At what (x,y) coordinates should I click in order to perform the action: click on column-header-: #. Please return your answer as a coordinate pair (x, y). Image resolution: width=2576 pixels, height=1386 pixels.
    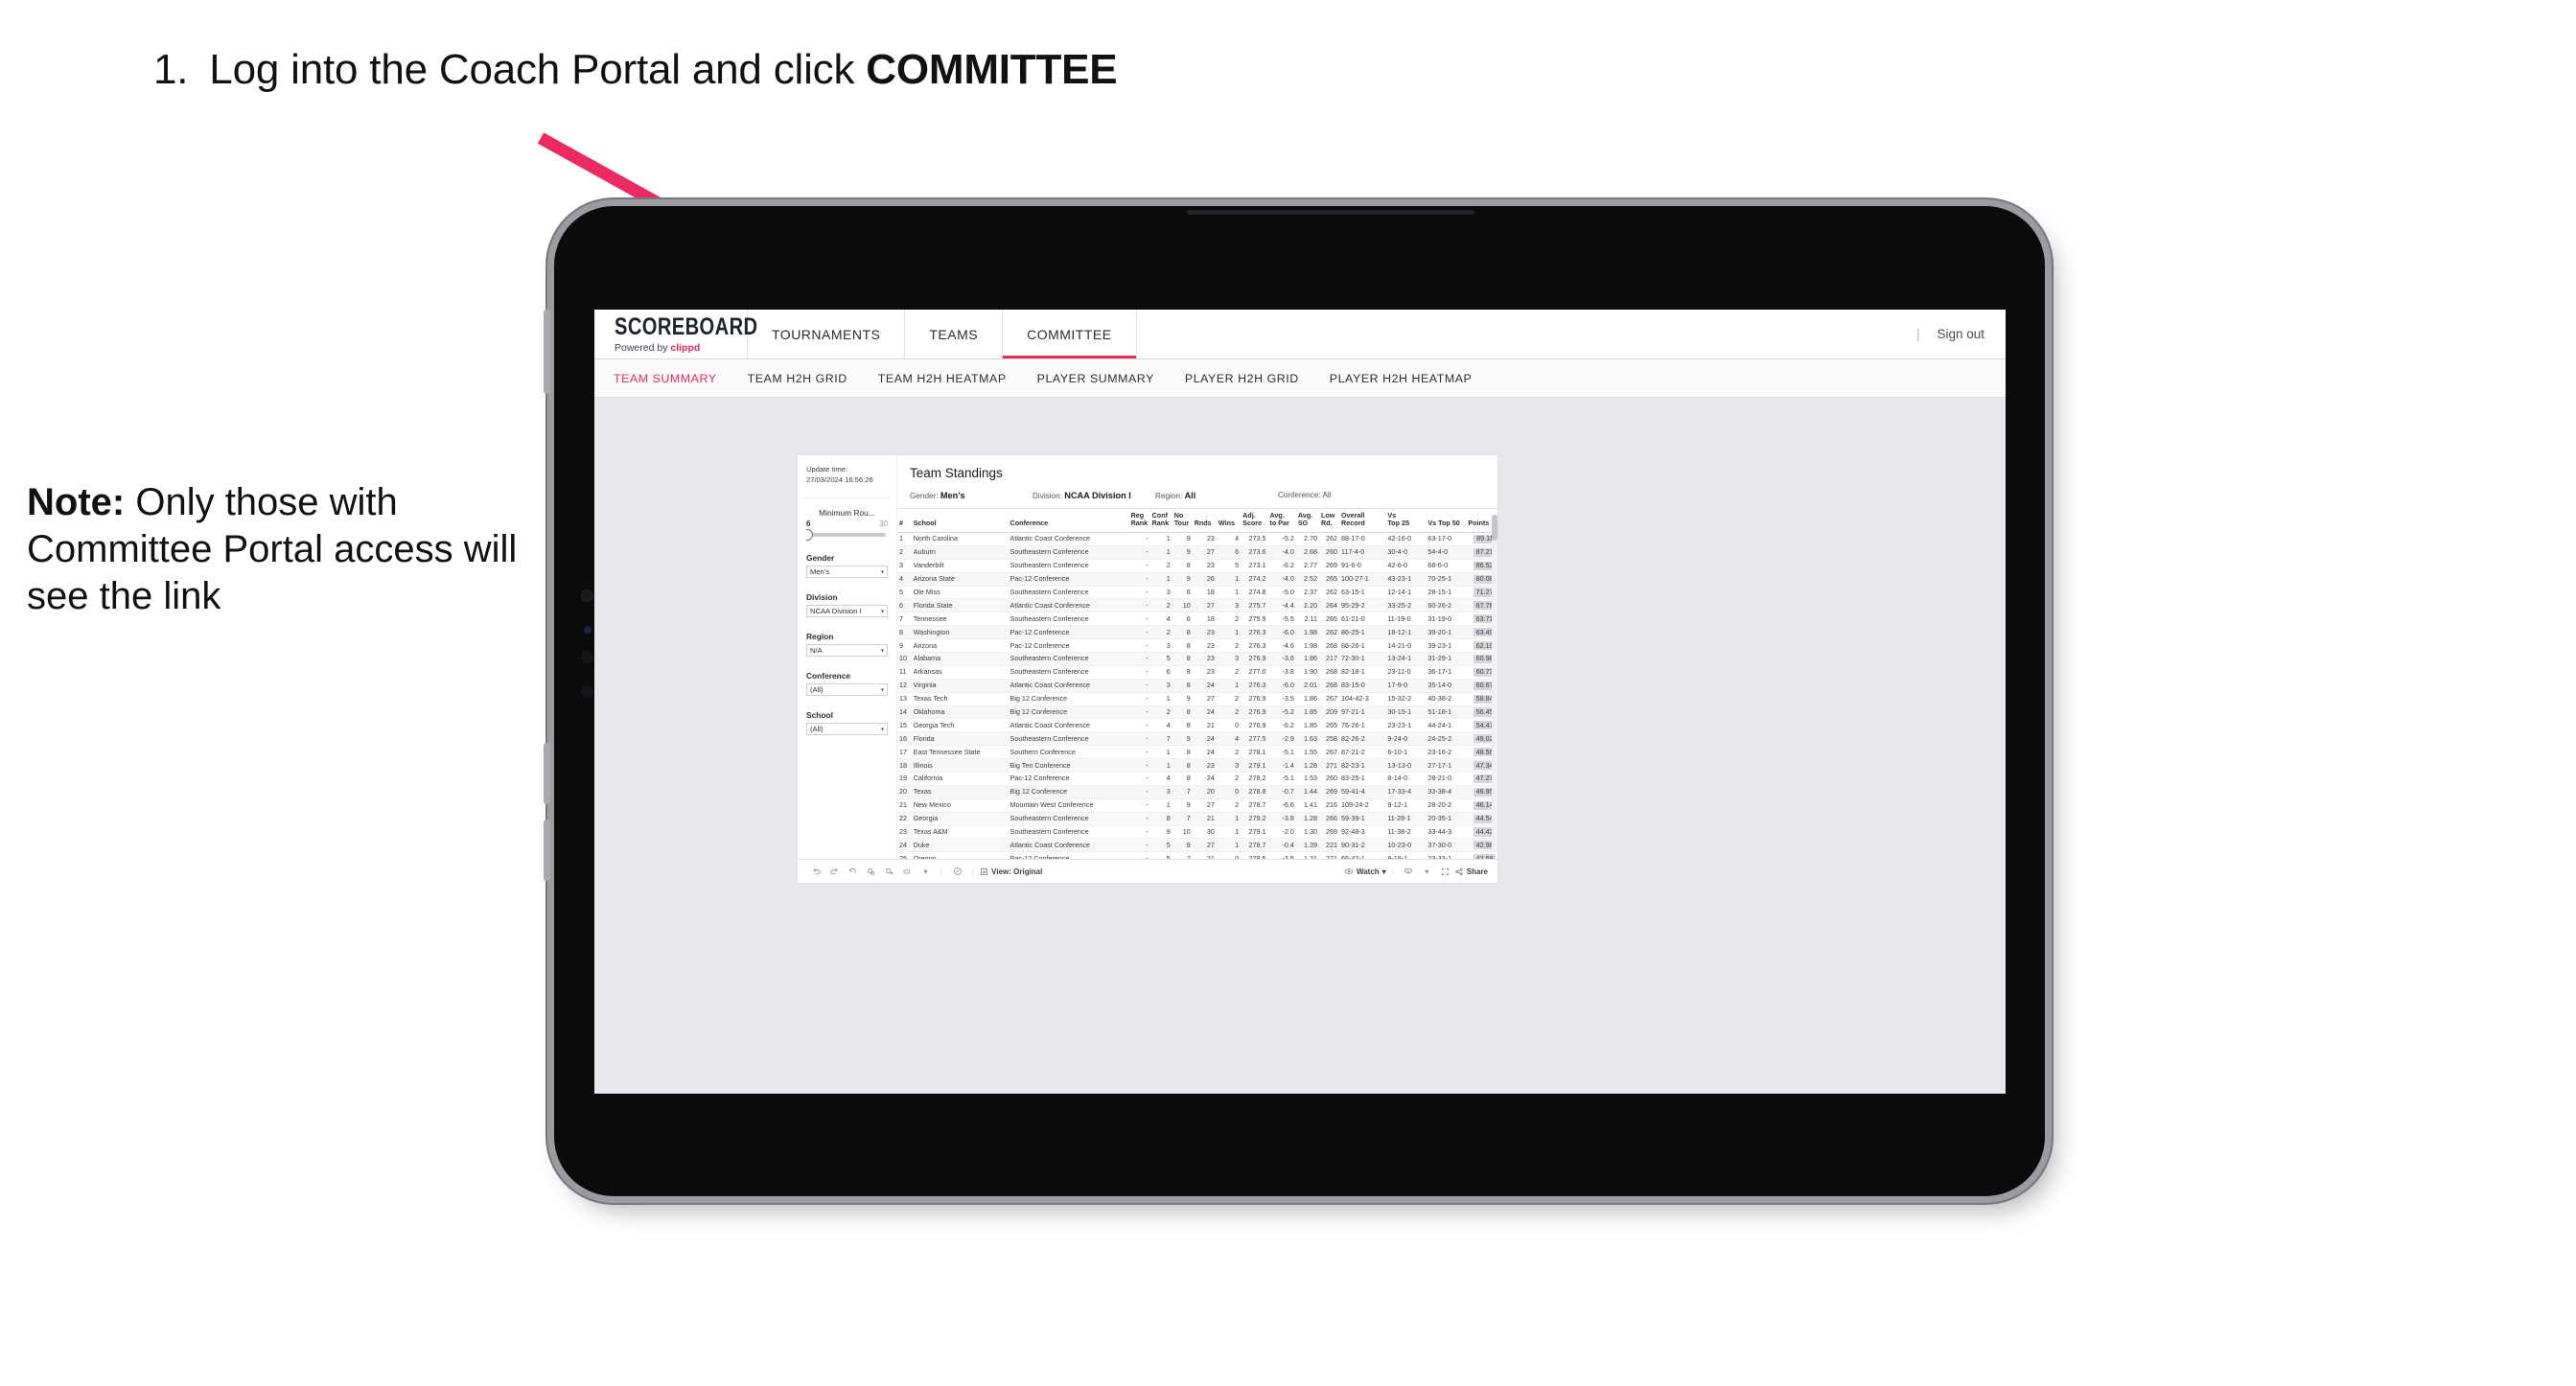
    Looking at the image, I should click on (905, 520).